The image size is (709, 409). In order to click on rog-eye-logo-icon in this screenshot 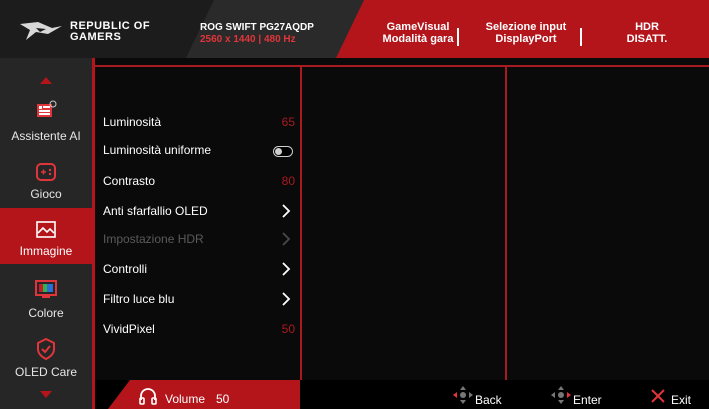, I will do `click(41, 31)`.